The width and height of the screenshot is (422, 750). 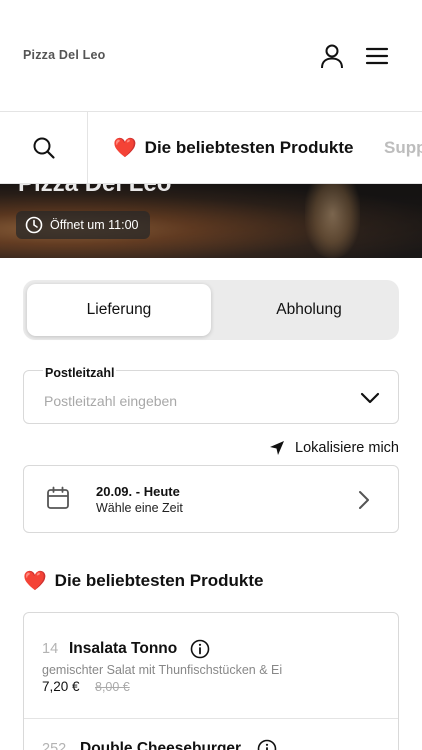 I want to click on delivery-mode-toggle: Lieferung Abholung, so click(x=211, y=310).